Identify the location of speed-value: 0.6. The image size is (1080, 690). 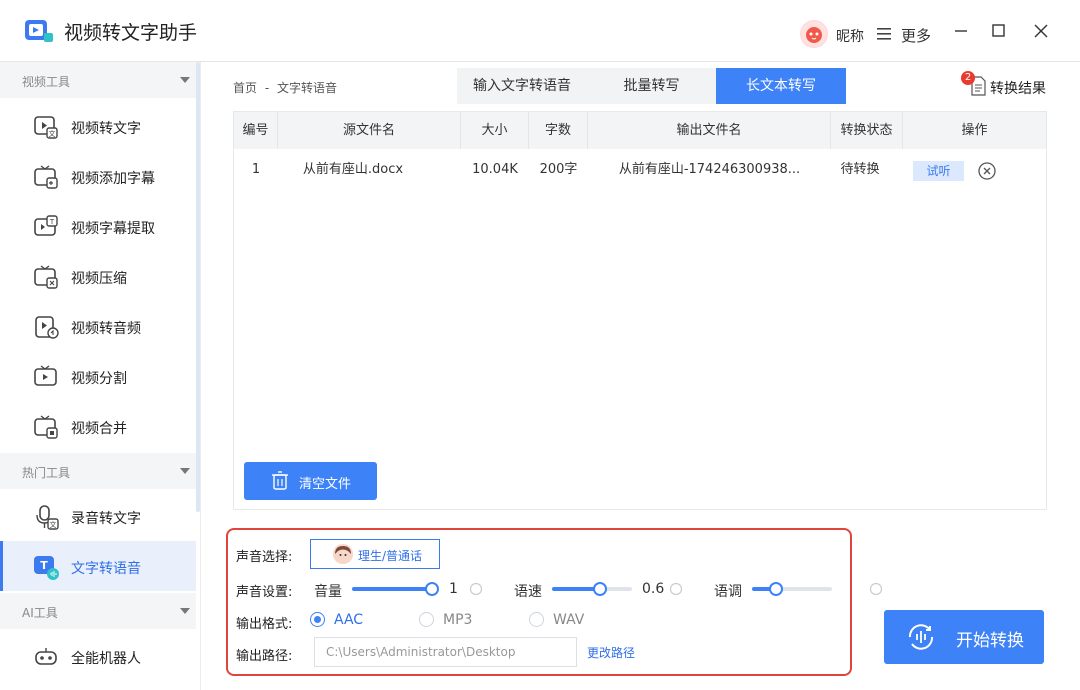
(653, 589).